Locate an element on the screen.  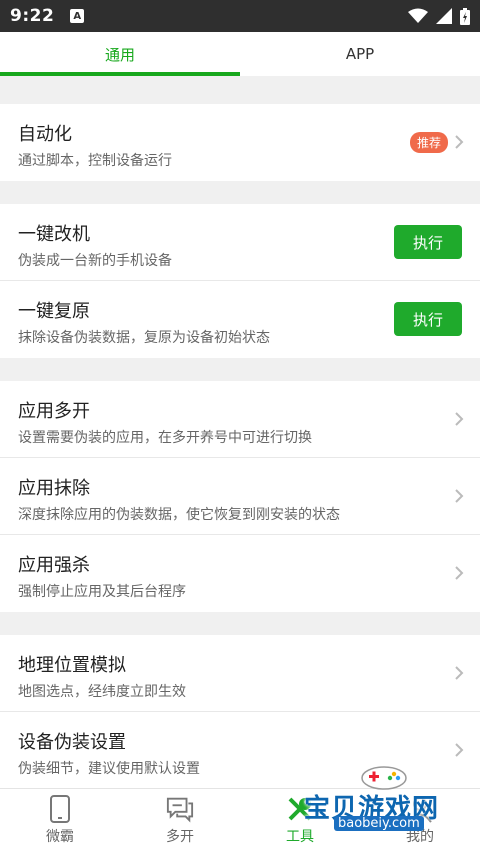
force-kill-subtitle: 强制停止应用及其后台程序 is located at coordinates (102, 592).